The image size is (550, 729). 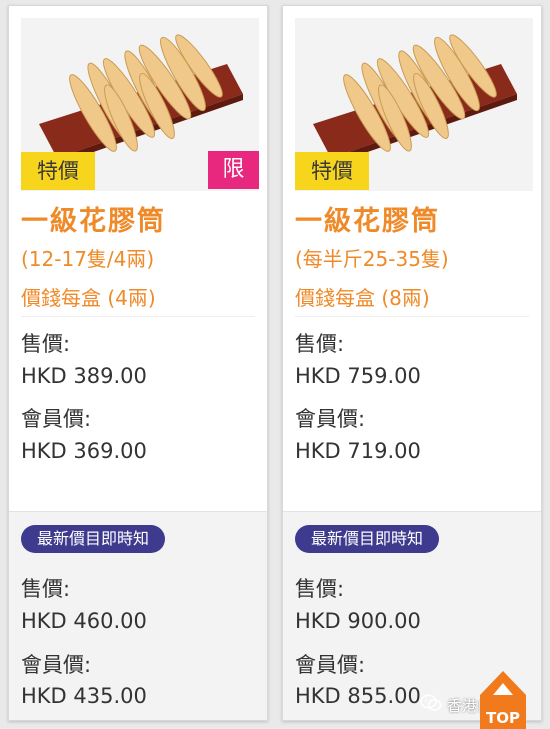 What do you see at coordinates (84, 696) in the screenshot?
I see `latest-member-price-value: HKD 435.00` at bounding box center [84, 696].